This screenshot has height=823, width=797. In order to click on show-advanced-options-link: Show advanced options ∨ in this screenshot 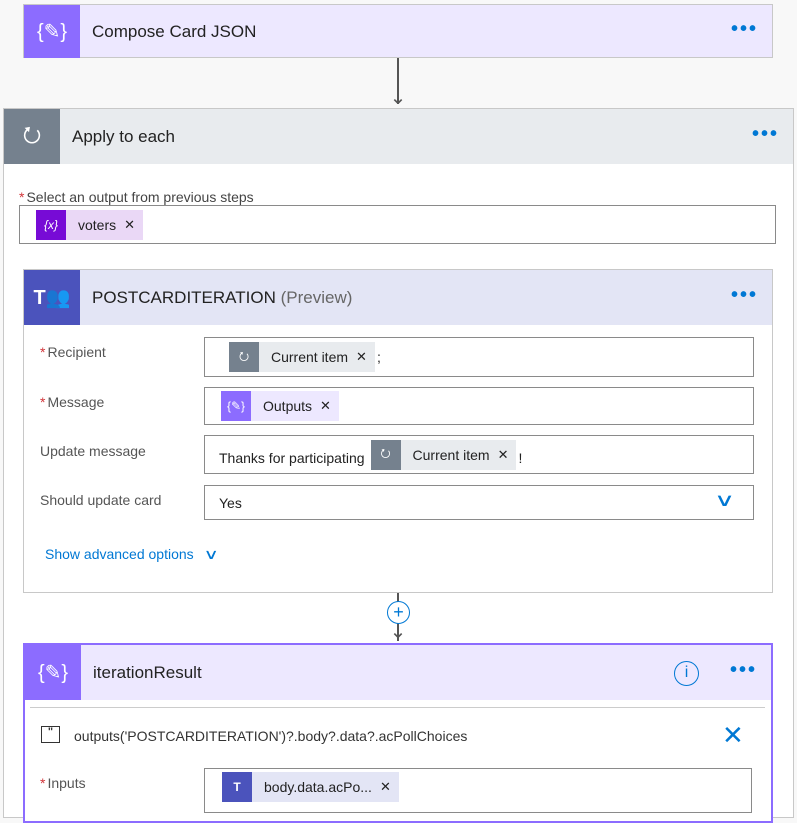, I will do `click(132, 554)`.